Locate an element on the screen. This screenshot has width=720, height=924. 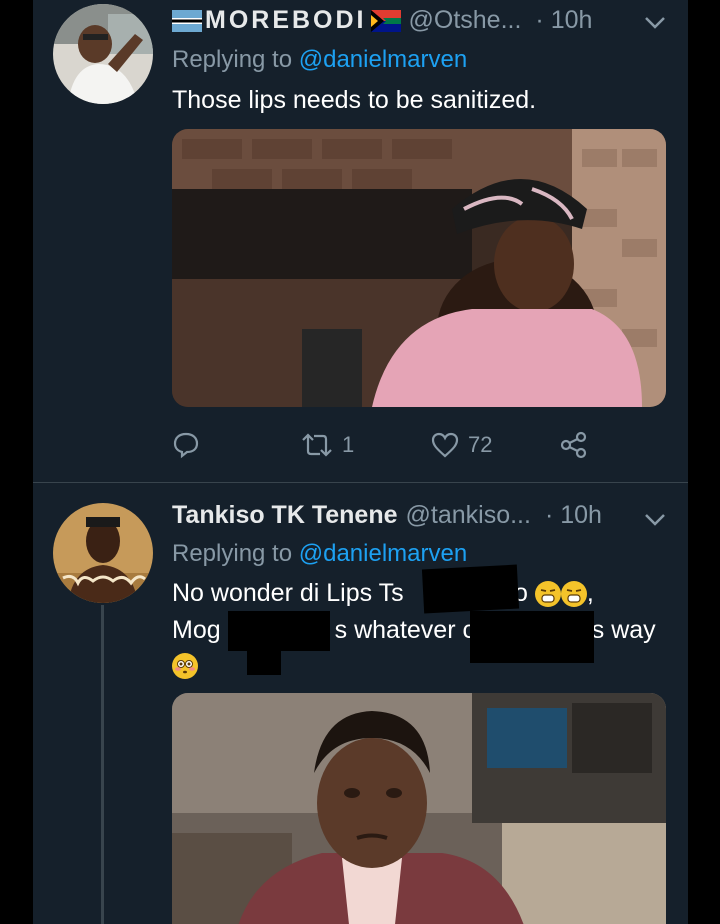
tweet-header: Tankiso TK Tenene @tankiso... · 10h is located at coordinates (387, 515).